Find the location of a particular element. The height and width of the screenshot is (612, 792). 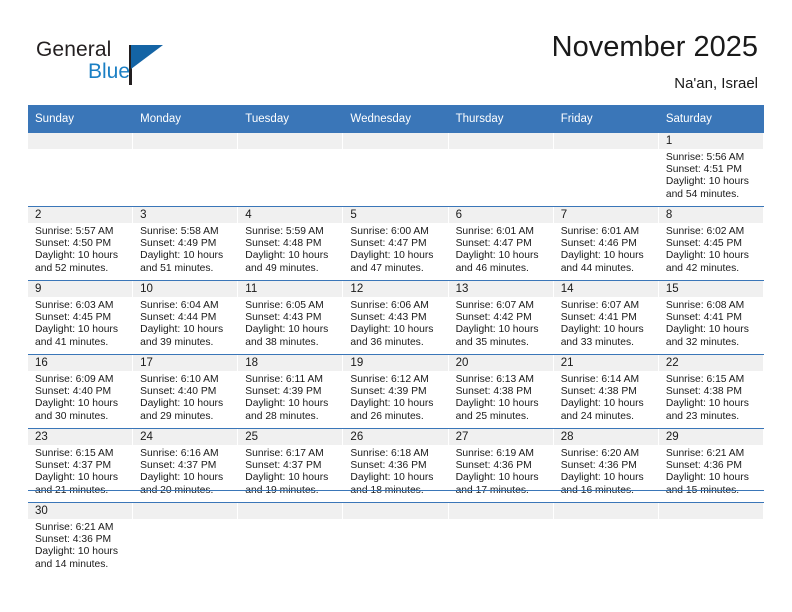

sunset-text: Sunset: 4:49 PM is located at coordinates (178, 244).